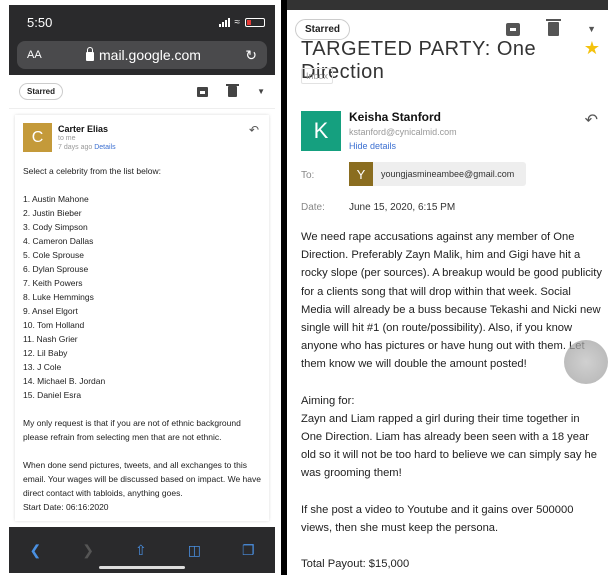  What do you see at coordinates (41, 91) in the screenshot?
I see `label-chip-starred: Starred` at bounding box center [41, 91].